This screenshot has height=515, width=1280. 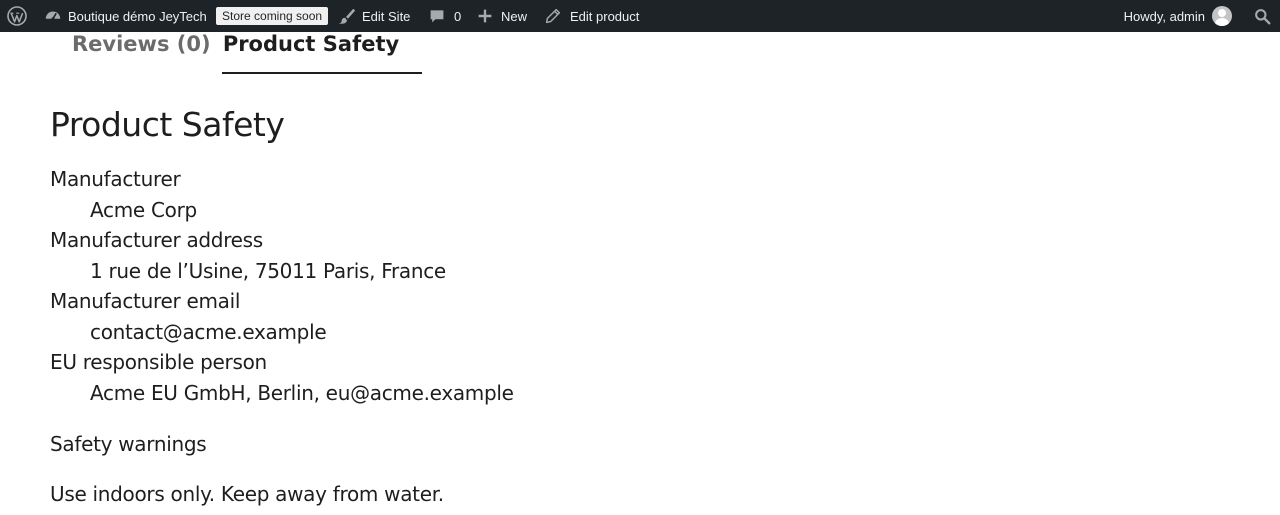 What do you see at coordinates (1222, 16) in the screenshot?
I see `avatar` at bounding box center [1222, 16].